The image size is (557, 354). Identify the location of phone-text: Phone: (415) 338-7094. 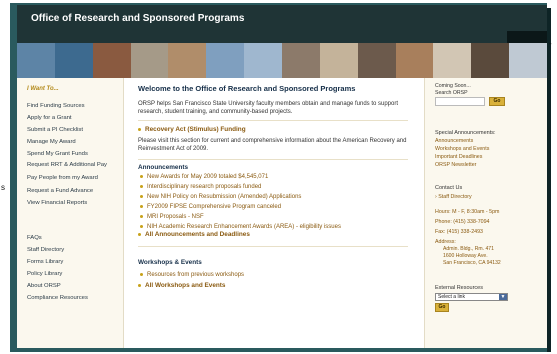
(462, 222).